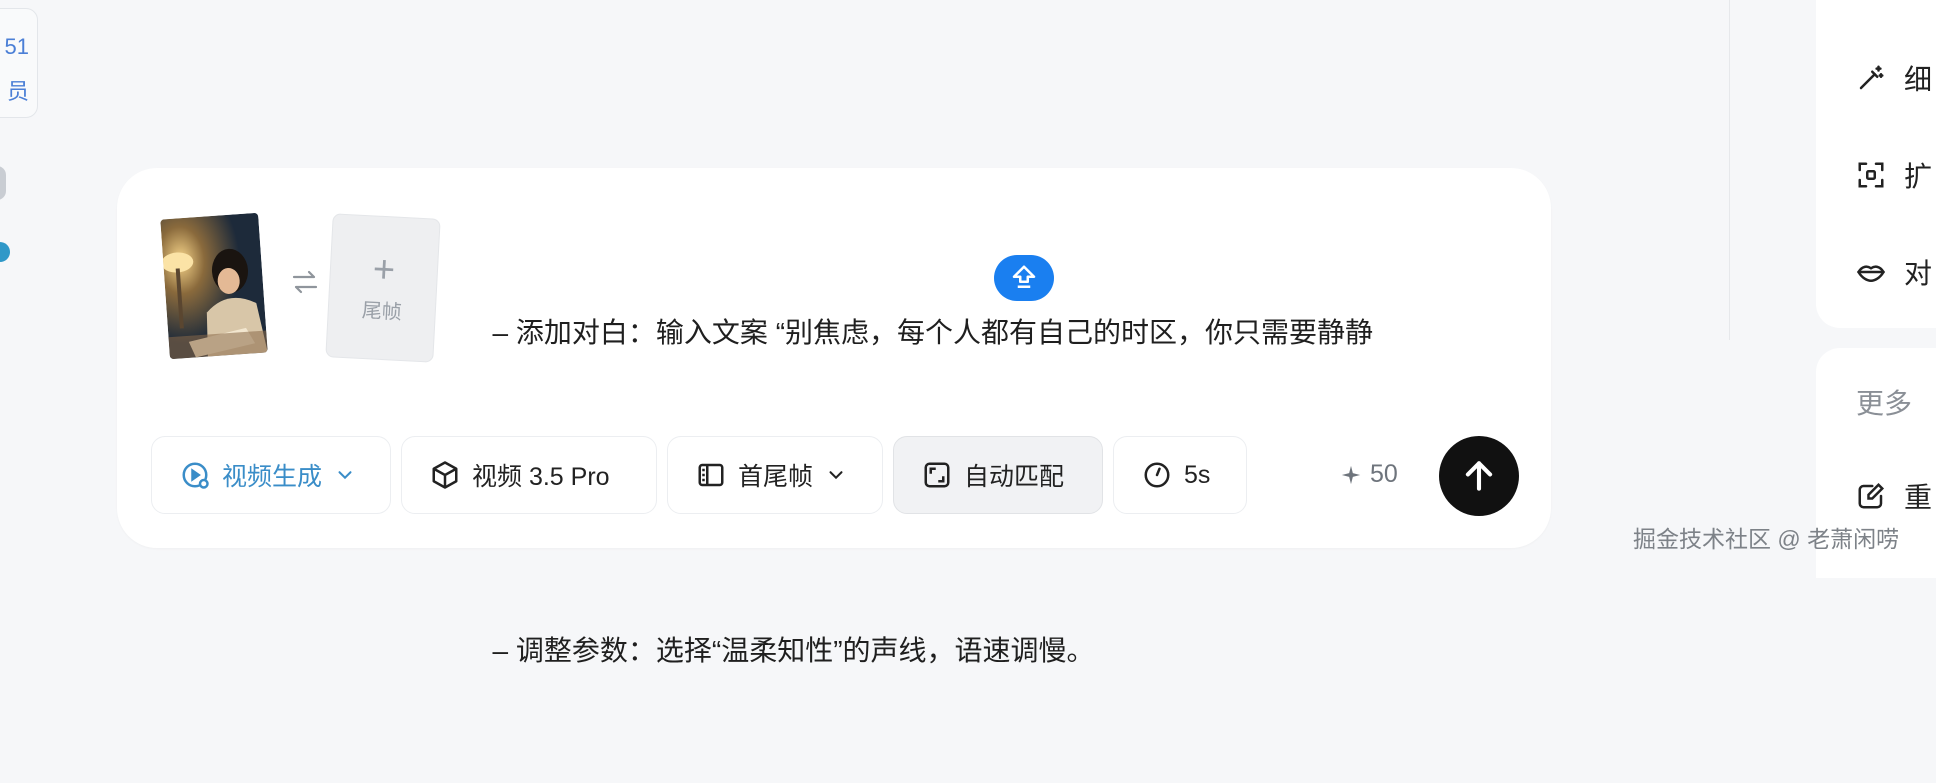 The image size is (1936, 783). I want to click on floating-upload-button, so click(1024, 278).